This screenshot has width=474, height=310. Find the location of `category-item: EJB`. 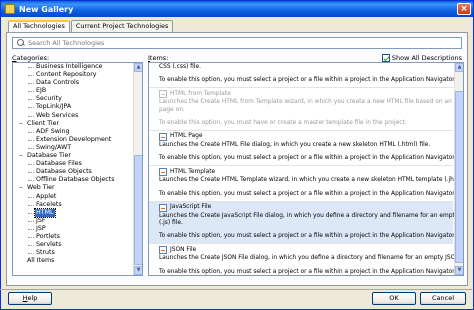

category-item: EJB is located at coordinates (73, 91).